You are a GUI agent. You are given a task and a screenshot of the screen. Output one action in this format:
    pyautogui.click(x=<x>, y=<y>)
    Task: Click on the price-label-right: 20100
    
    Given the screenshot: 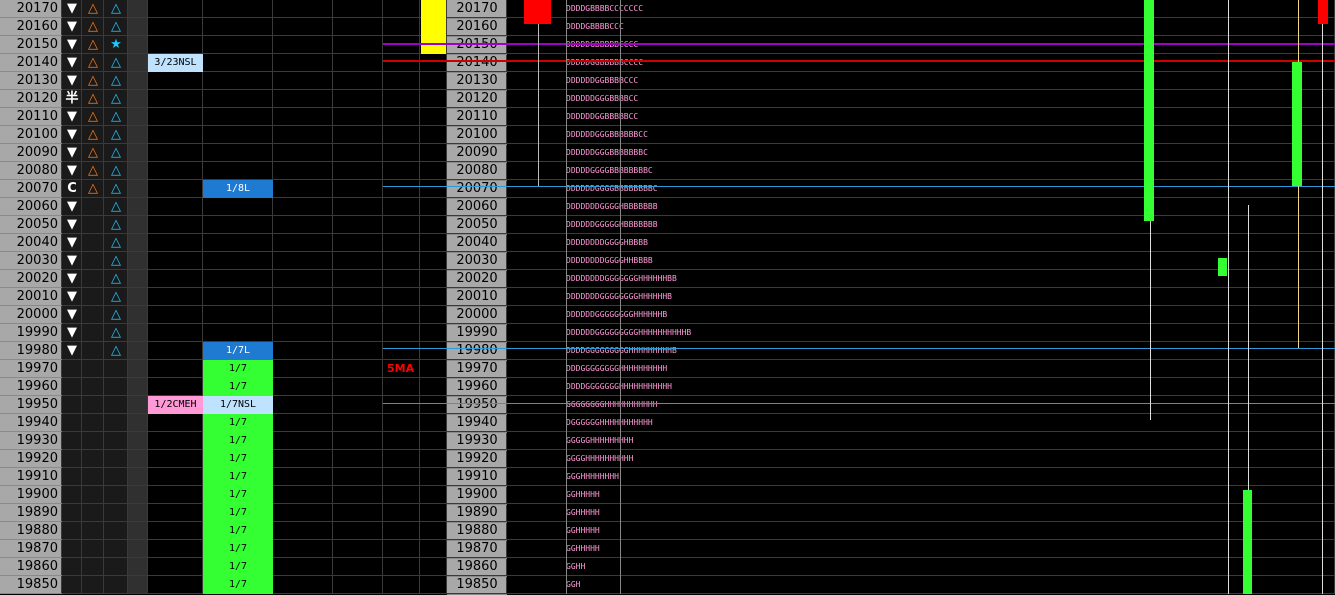 What is the action you would take?
    pyautogui.click(x=477, y=135)
    